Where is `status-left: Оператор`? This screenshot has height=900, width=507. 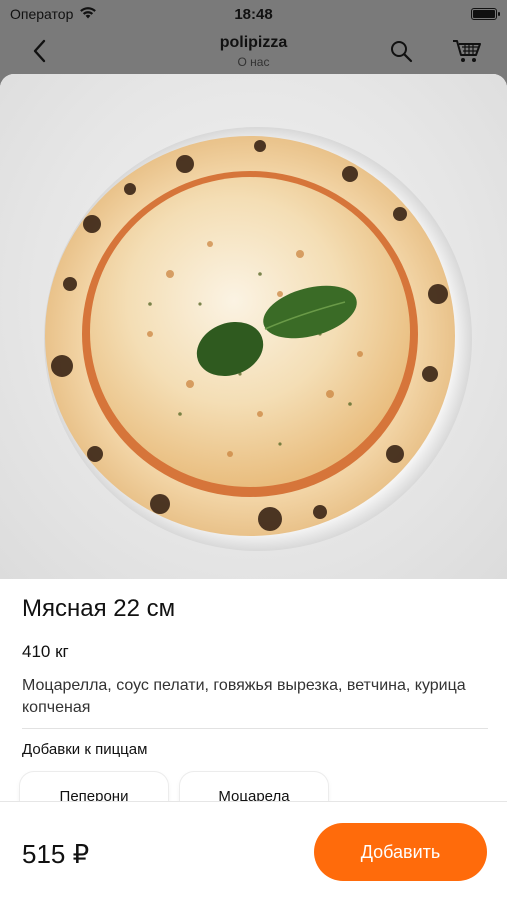
status-left: Оператор is located at coordinates (53, 14).